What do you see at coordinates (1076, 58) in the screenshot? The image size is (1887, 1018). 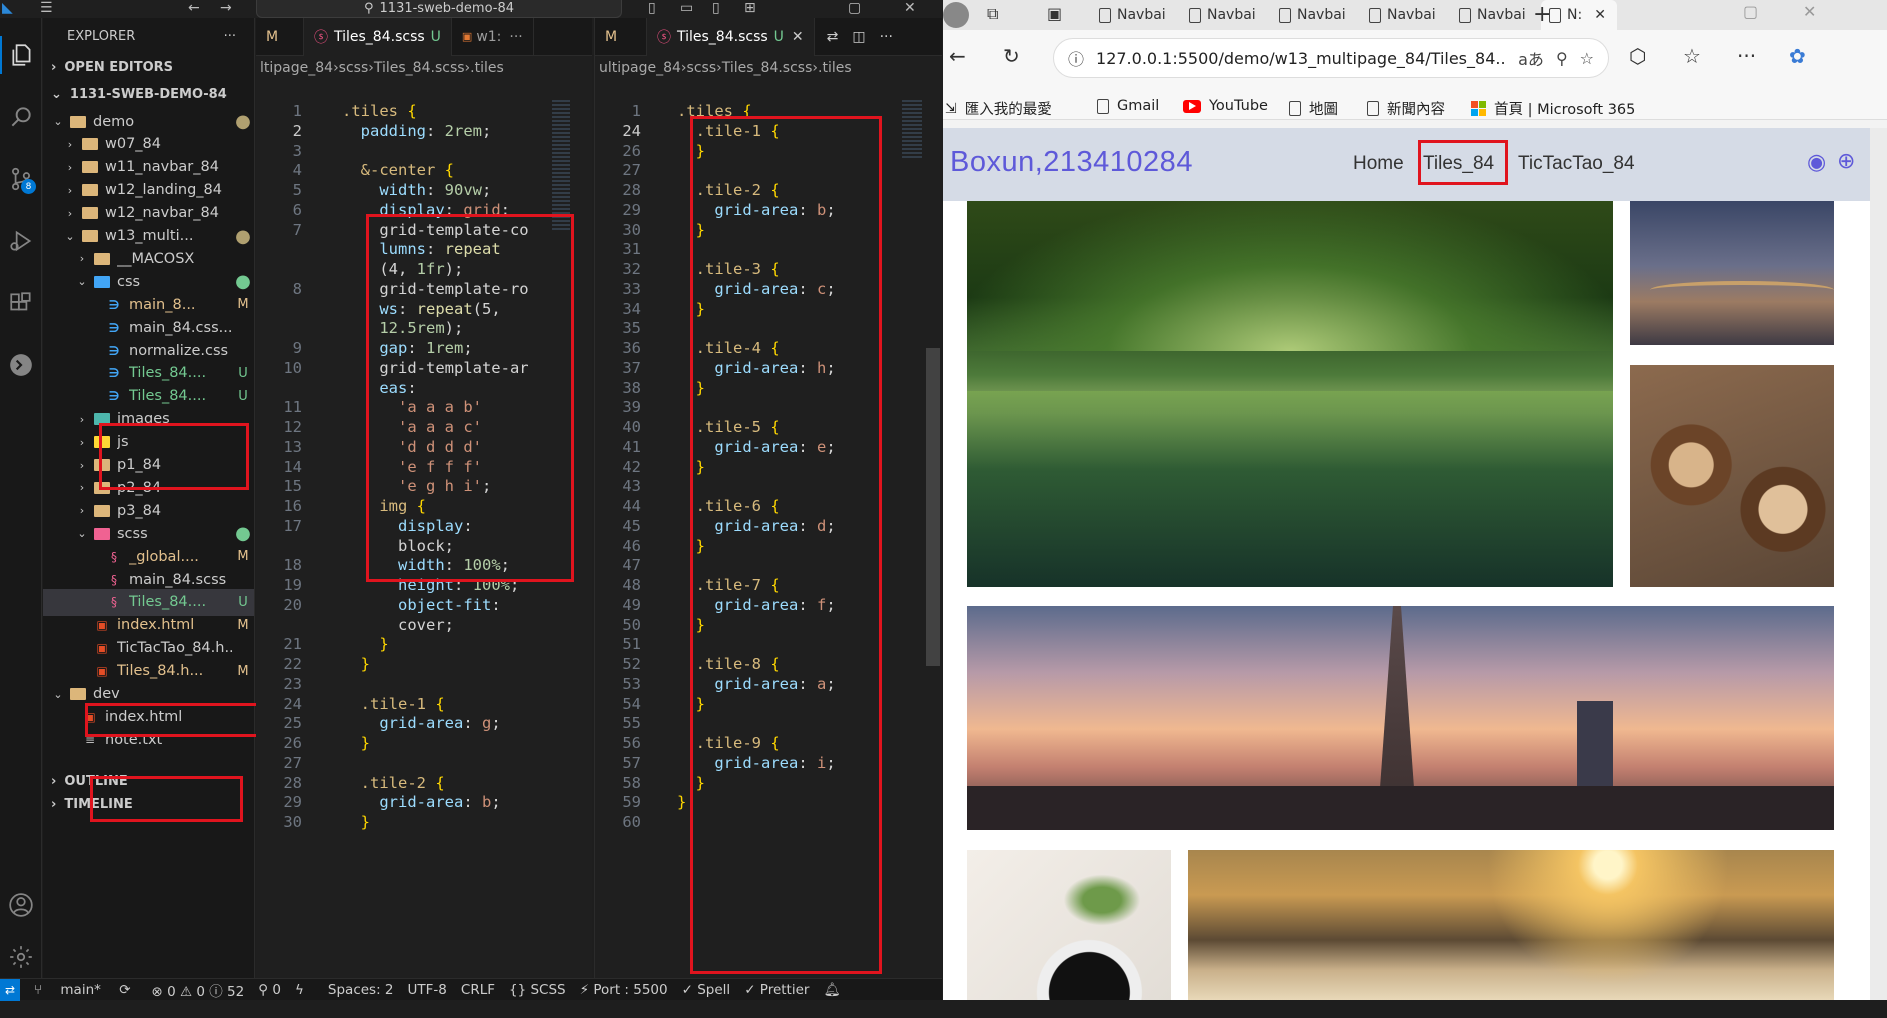 I see `site-info-icon: ⓘ` at bounding box center [1076, 58].